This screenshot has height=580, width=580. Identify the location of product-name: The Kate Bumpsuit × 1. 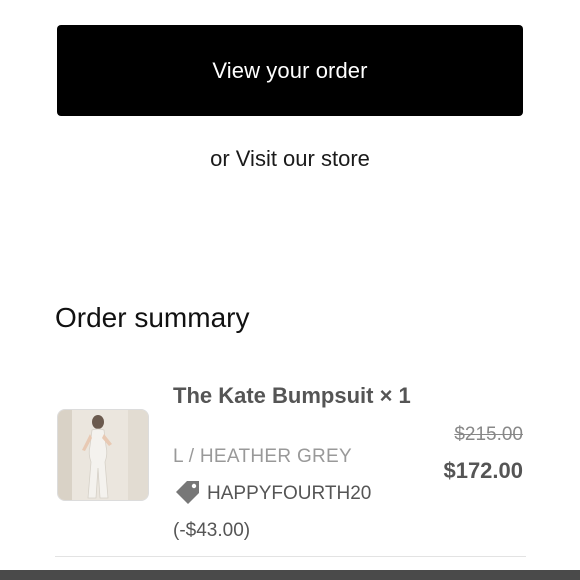
(292, 395).